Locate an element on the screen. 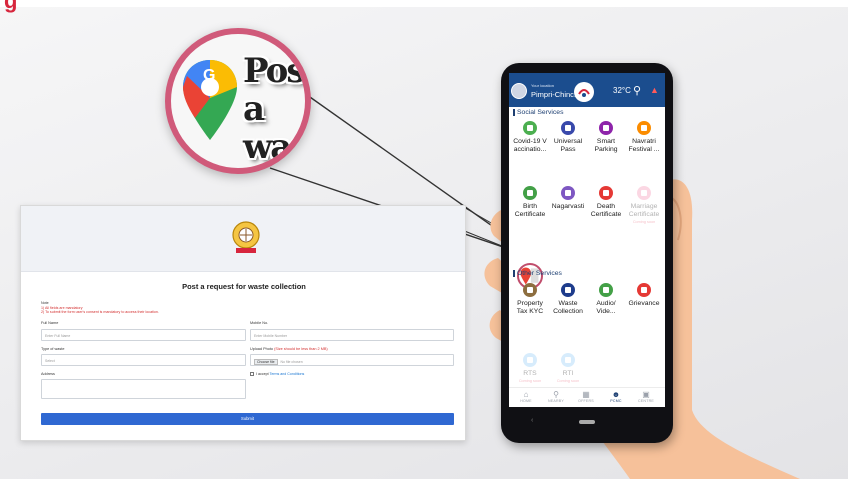 This screenshot has height=479, width=848. other-service-tile: Grievance is located at coordinates (644, 295).